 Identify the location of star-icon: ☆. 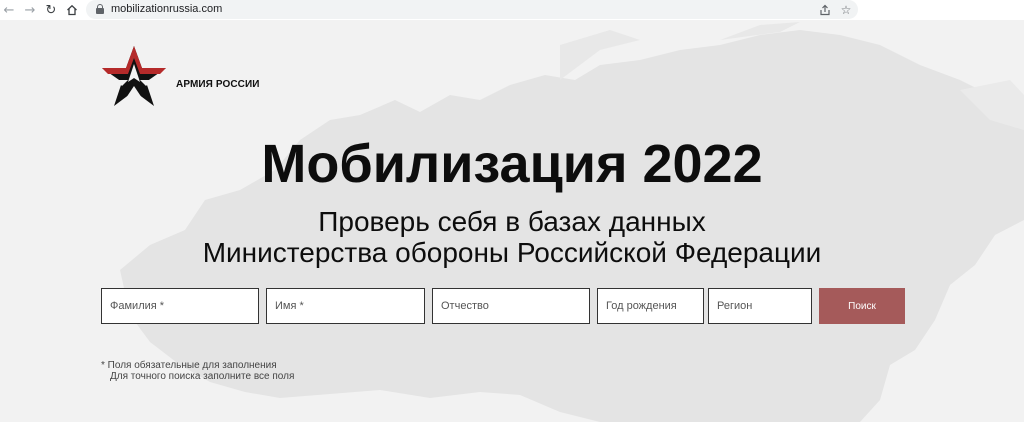
(846, 10).